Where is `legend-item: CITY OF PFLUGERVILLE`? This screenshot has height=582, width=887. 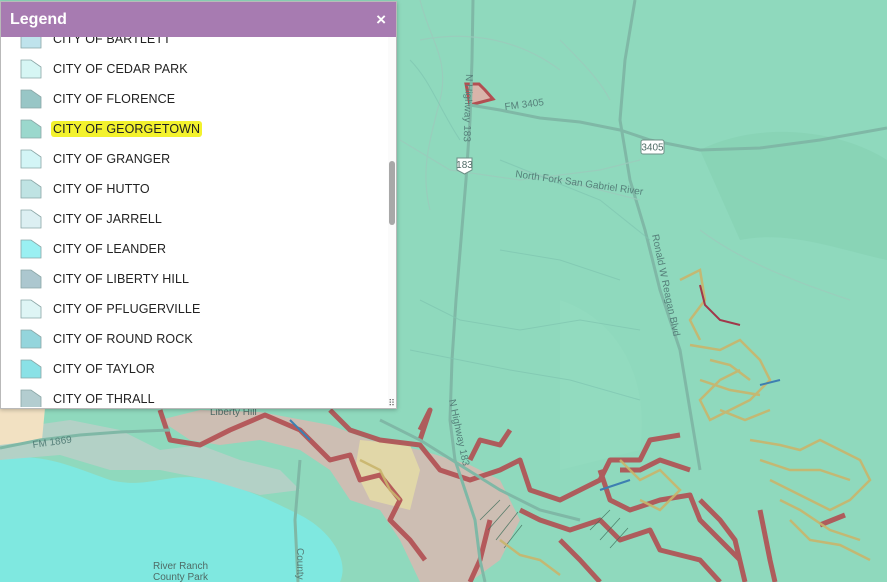 legend-item: CITY OF PFLUGERVILLE is located at coordinates (195, 309).